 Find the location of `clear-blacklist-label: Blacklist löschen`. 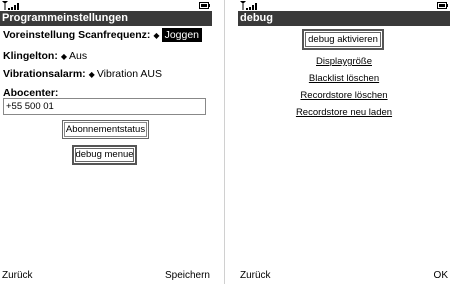

clear-blacklist-label: Blacklist löschen is located at coordinates (344, 78).